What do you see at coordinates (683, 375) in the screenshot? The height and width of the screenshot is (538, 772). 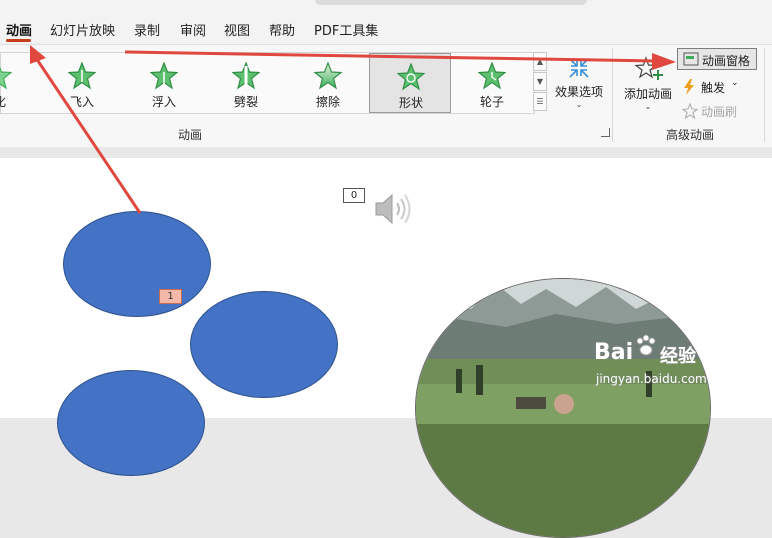 I see `baidu-watermark: Bai 经验 jingyan.baidu.com` at bounding box center [683, 375].